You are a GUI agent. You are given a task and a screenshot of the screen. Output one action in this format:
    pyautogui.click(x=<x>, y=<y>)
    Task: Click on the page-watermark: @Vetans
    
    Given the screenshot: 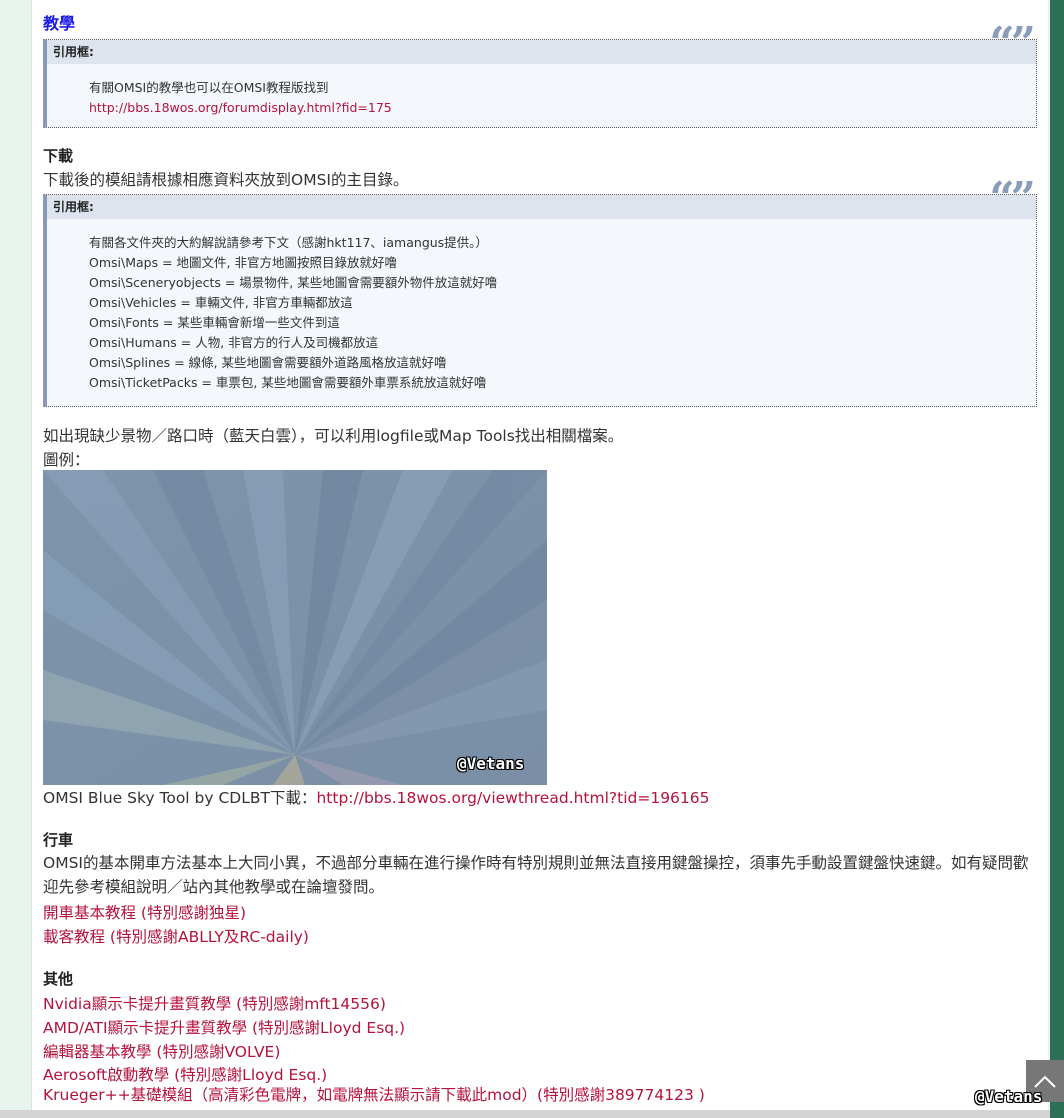 What is the action you would take?
    pyautogui.click(x=1009, y=1096)
    